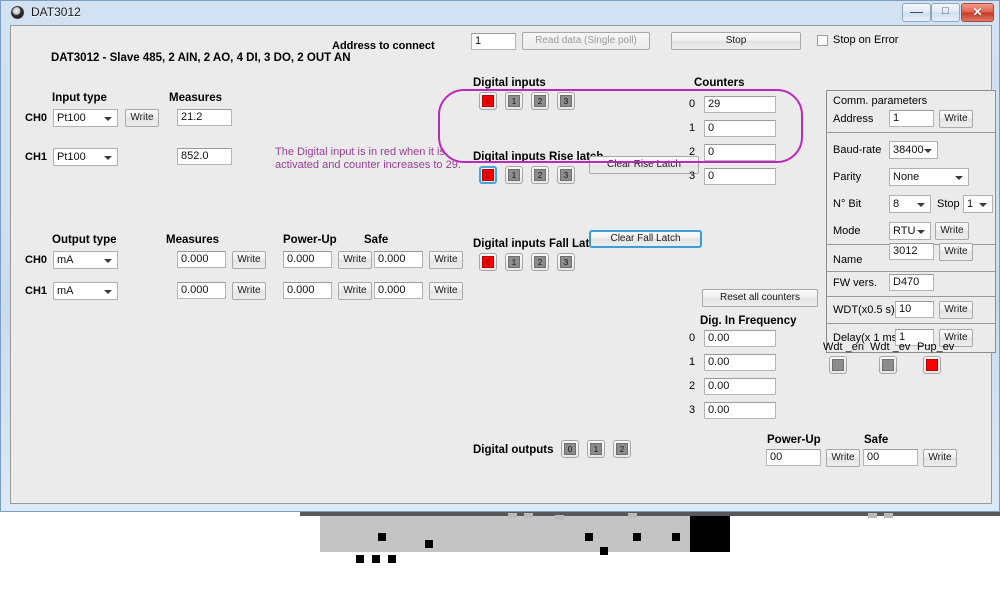 The height and width of the screenshot is (600, 1000). I want to click on aout-ch1-type-select: mA, so click(85, 291).